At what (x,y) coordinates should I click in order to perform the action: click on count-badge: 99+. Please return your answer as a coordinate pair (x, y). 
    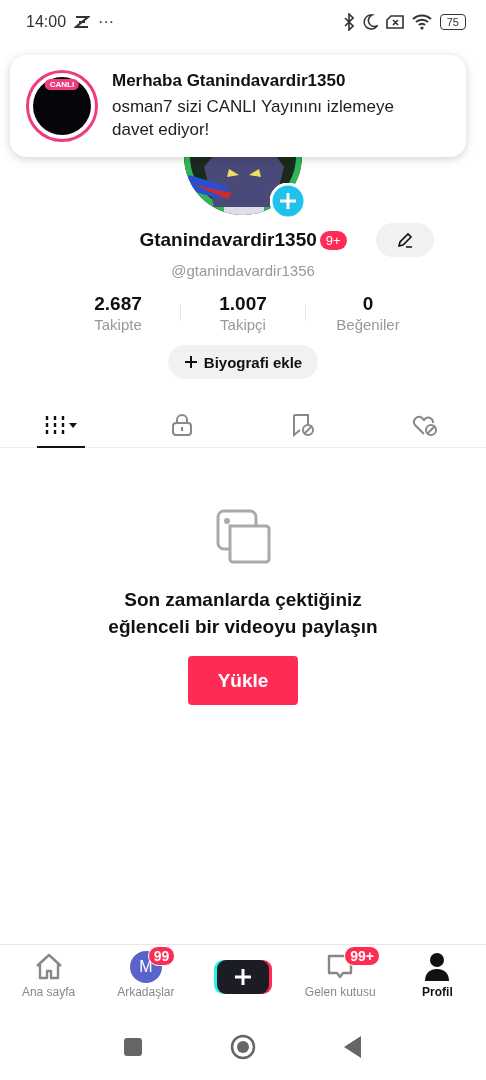
    Looking at the image, I should click on (362, 956).